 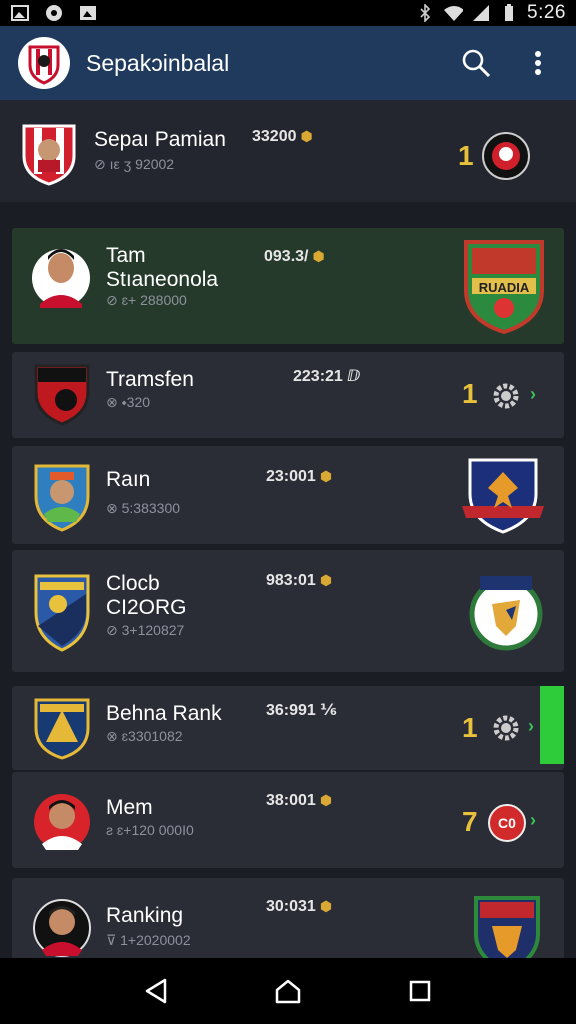 What do you see at coordinates (144, 736) in the screenshot?
I see `item-subtitle: ⊗ ɛ3301082` at bounding box center [144, 736].